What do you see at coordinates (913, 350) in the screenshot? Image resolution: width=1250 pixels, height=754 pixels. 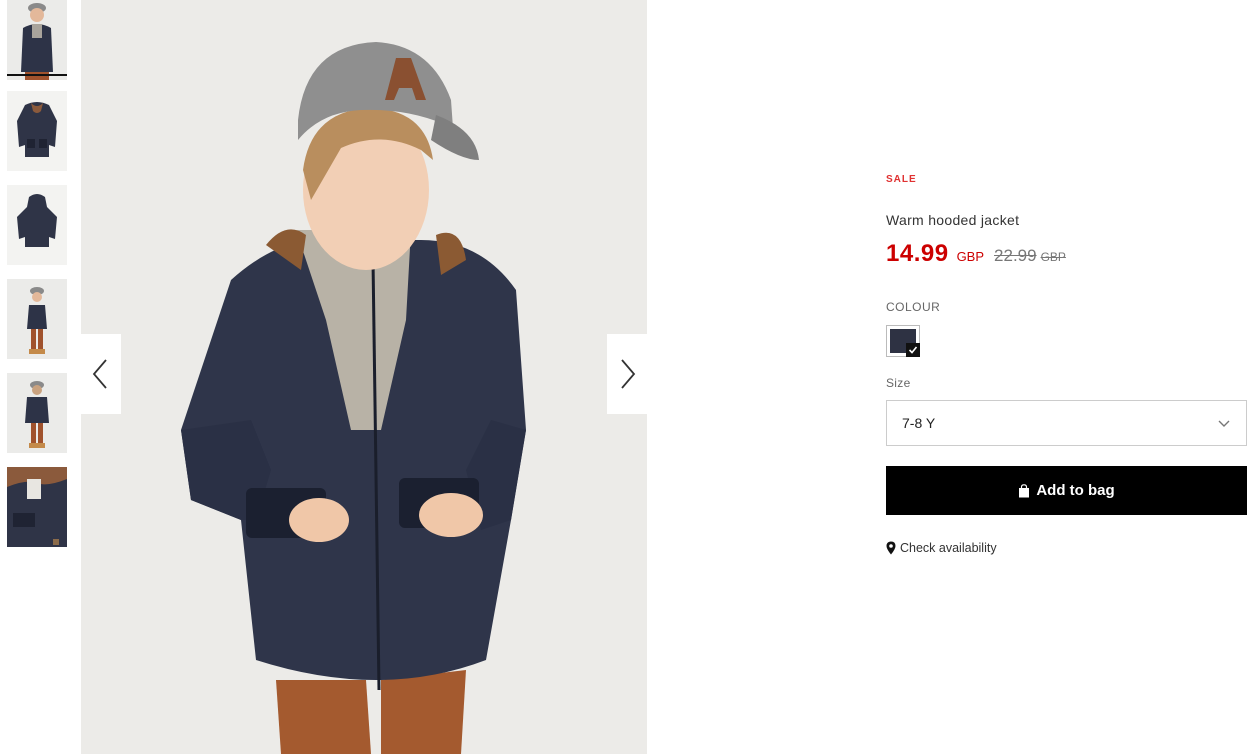 I see `checkmark-icon` at bounding box center [913, 350].